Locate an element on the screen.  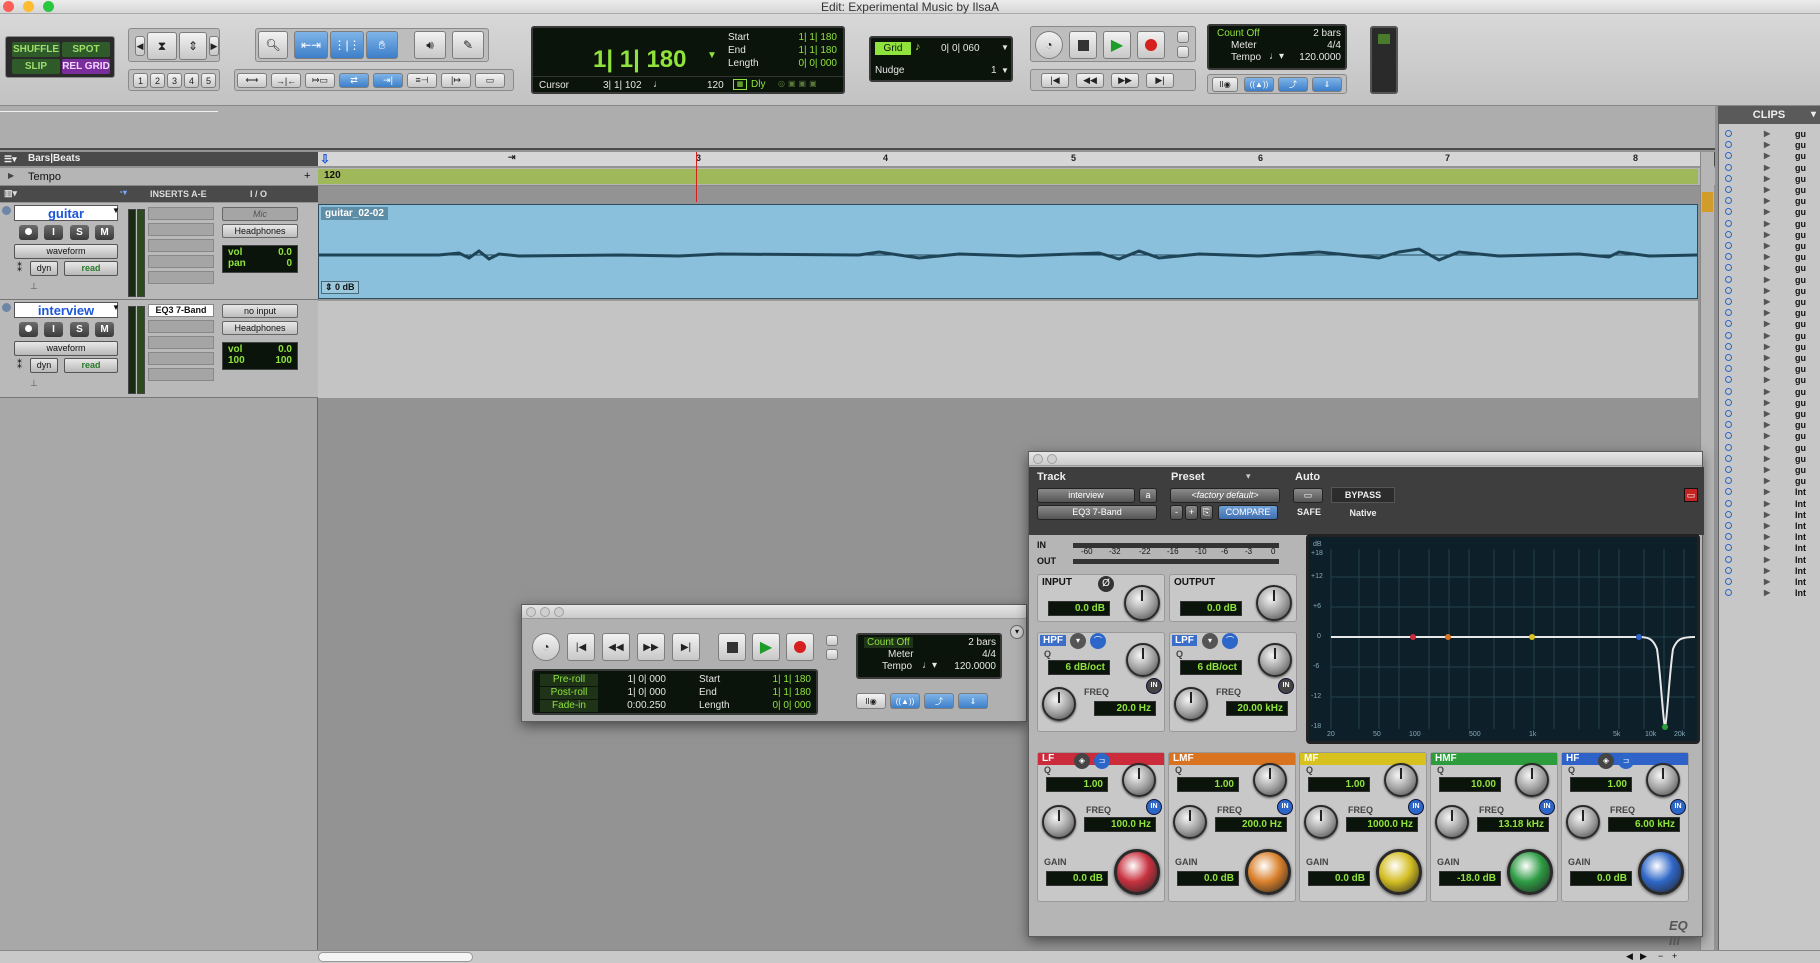
hpf-type-icon: ▾ is located at coordinates (1078, 641).